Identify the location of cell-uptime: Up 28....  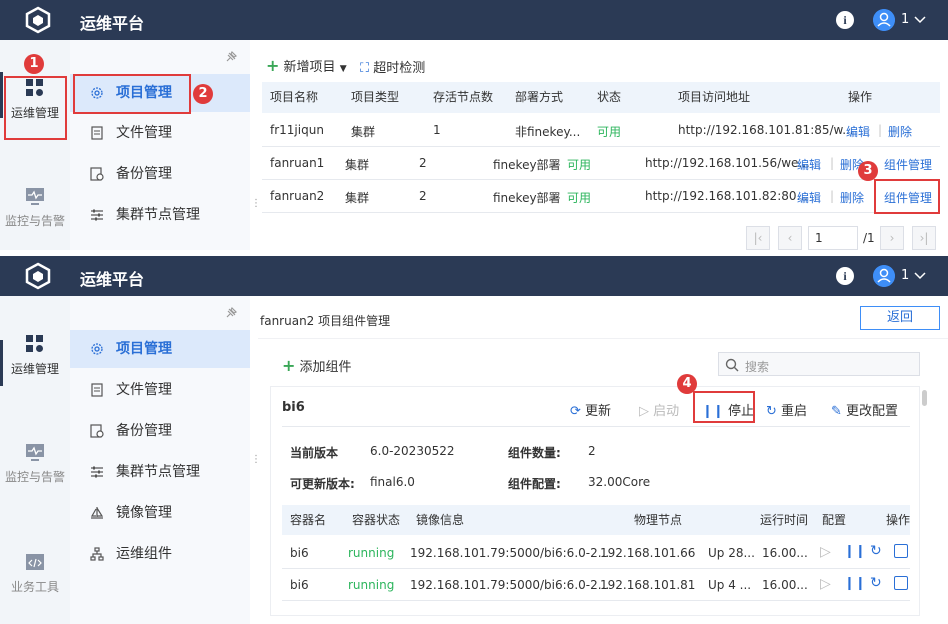
(731, 553).